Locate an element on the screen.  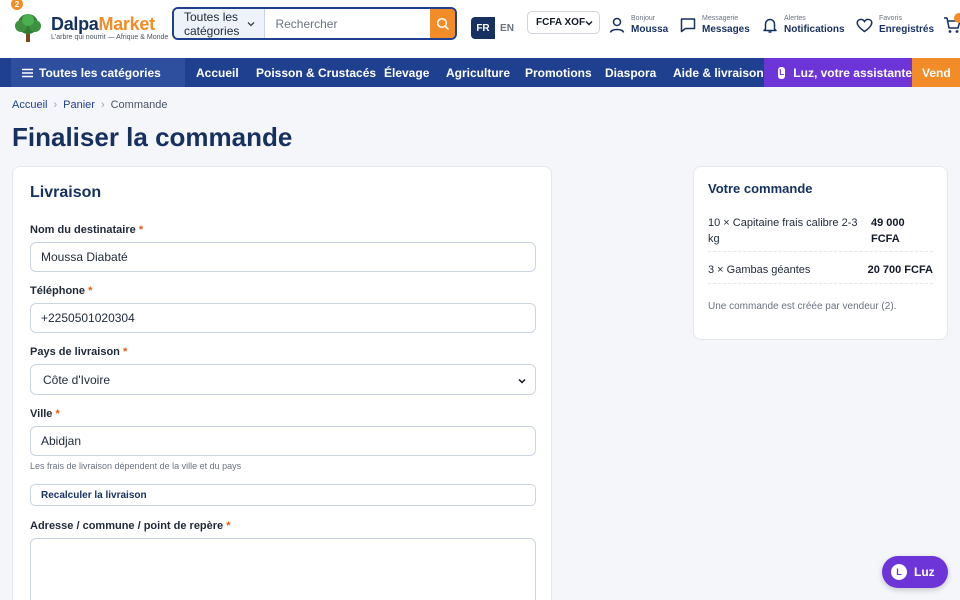
lang-fr-button: FR is located at coordinates (483, 28).